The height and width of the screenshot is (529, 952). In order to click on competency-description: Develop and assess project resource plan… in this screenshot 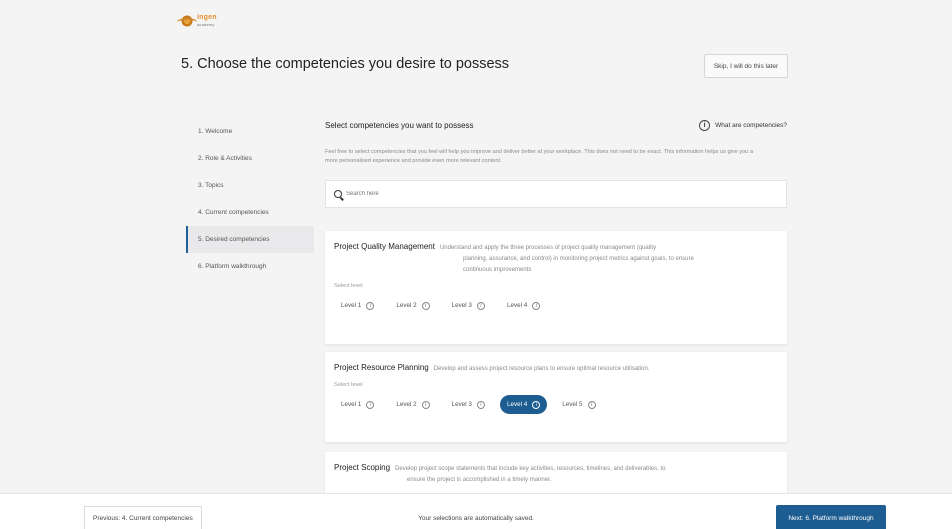, I will do `click(541, 369)`.